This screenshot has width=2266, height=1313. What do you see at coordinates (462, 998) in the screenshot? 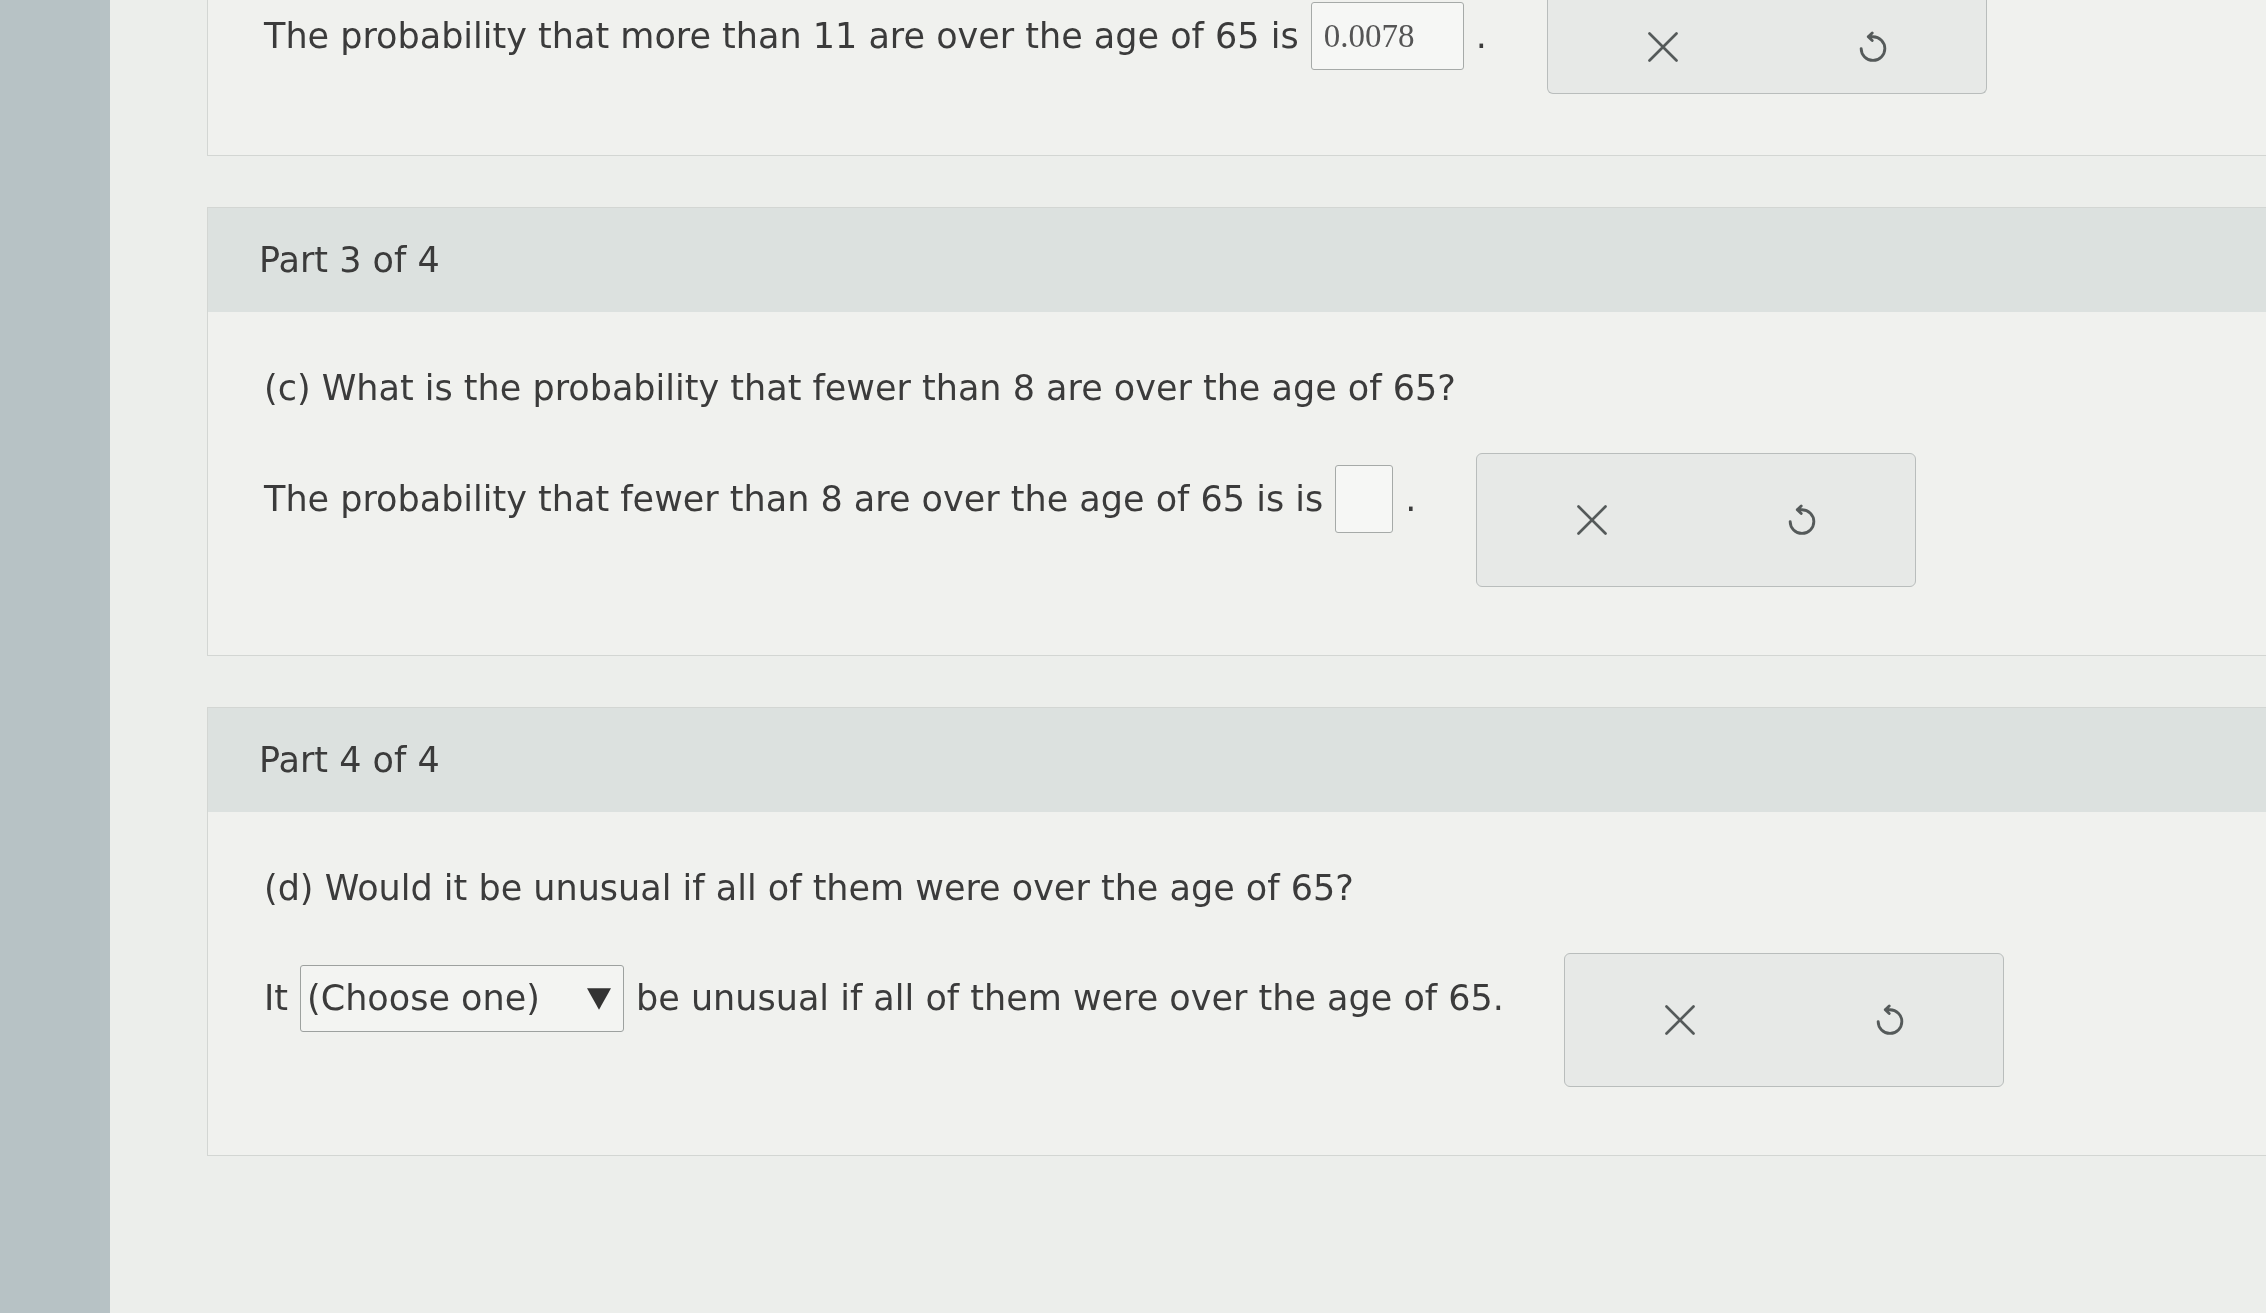
I see `answer-select: (Choose one)` at bounding box center [462, 998].